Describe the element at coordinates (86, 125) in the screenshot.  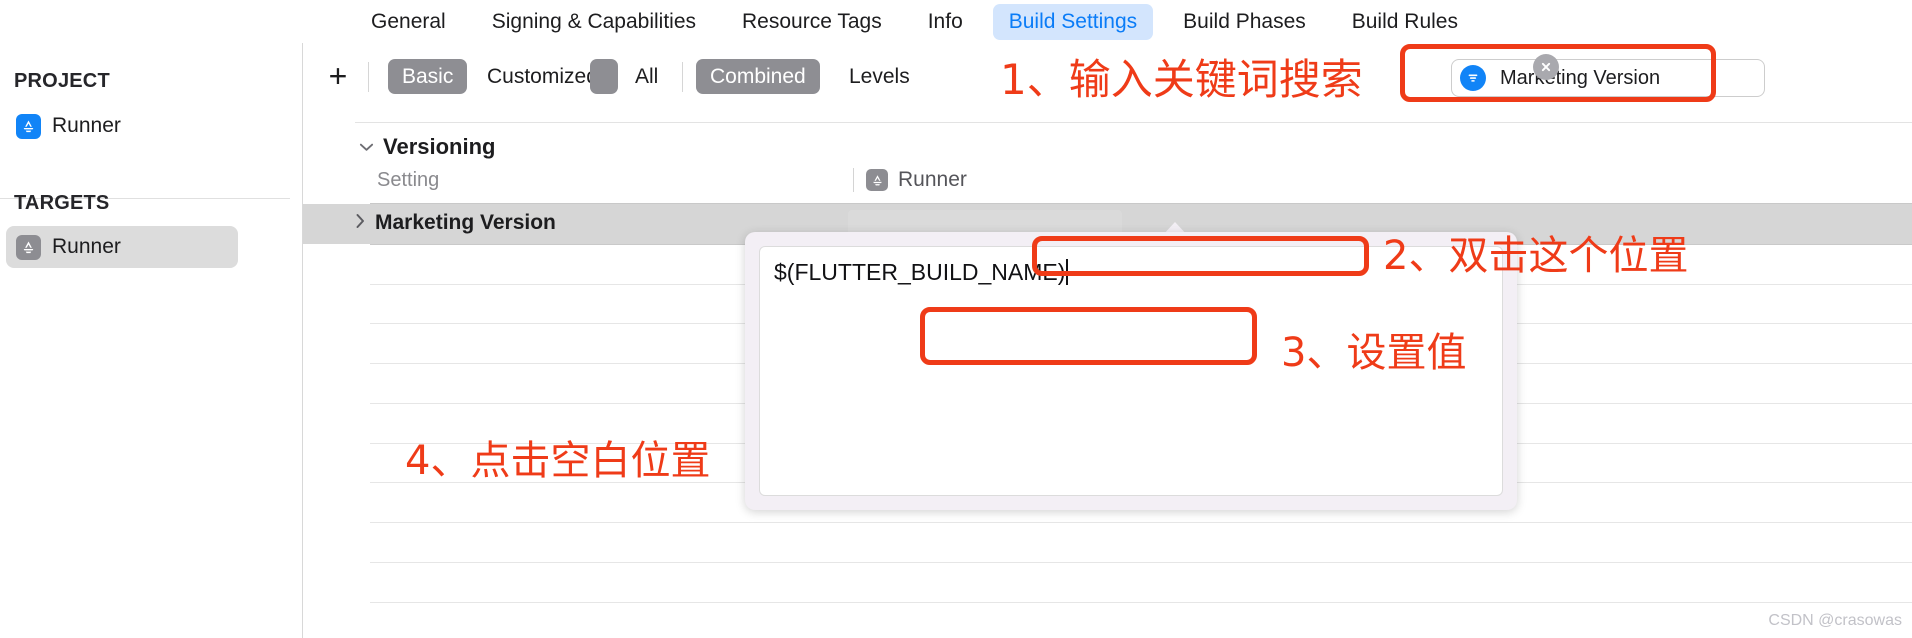
I see `sidebar-project-runner-label: Runner` at that location.